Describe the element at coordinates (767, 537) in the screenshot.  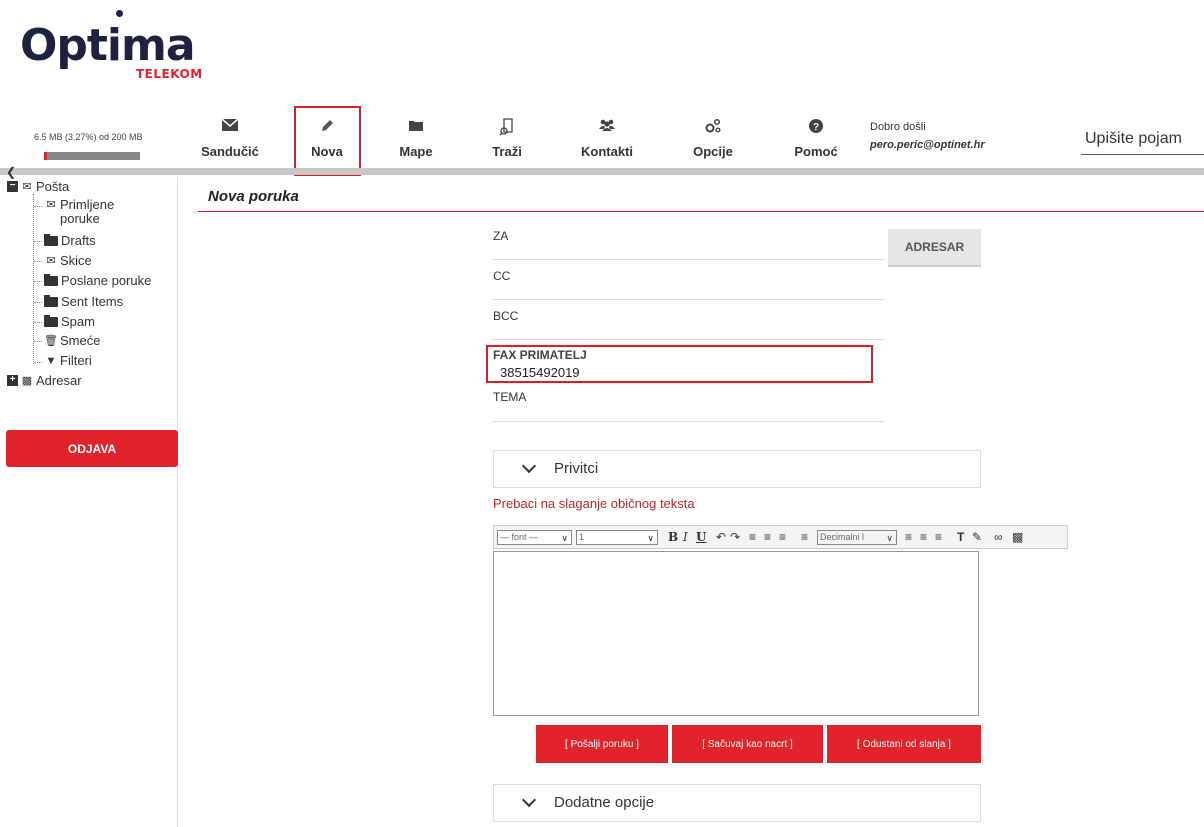
I see `align-center-icon: ≡` at that location.